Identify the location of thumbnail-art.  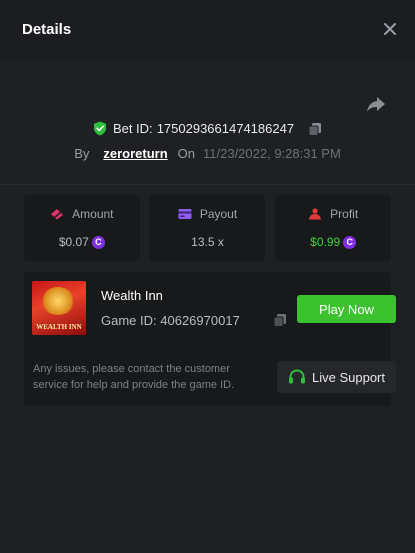
(58, 301).